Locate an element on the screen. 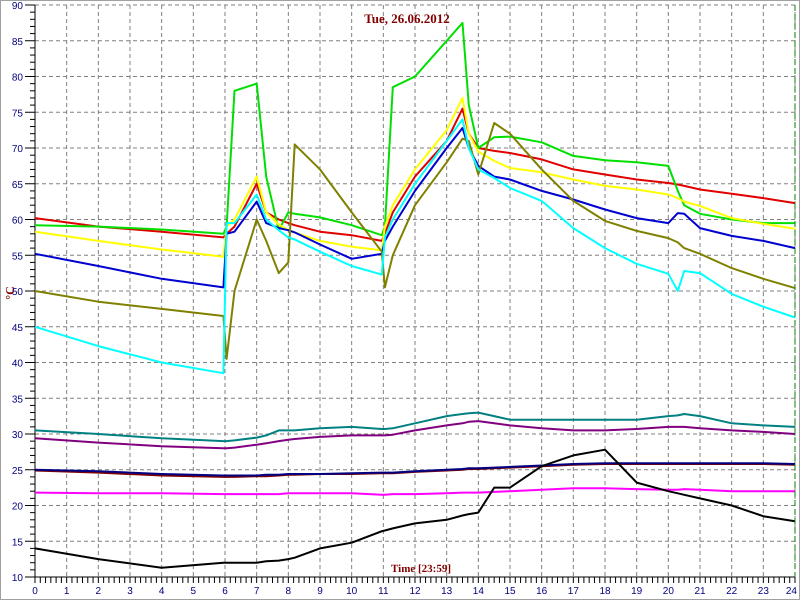 The image size is (800, 600). x-tick-label: 20 is located at coordinates (668, 591).